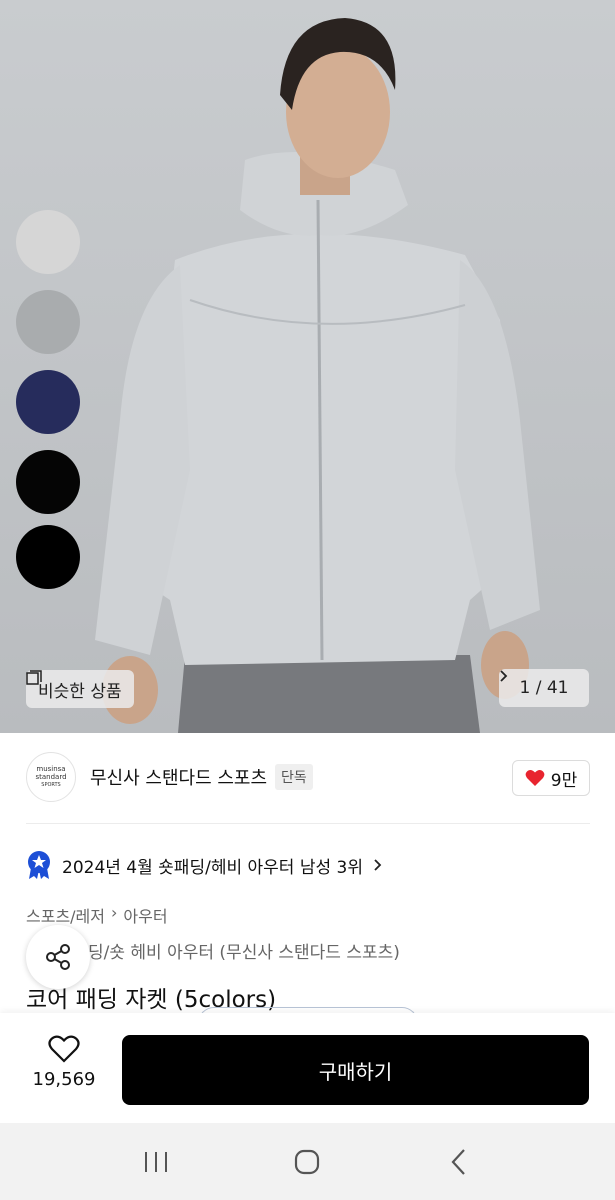 Image resolution: width=615 pixels, height=1200 pixels. I want to click on divider, so click(308, 823).